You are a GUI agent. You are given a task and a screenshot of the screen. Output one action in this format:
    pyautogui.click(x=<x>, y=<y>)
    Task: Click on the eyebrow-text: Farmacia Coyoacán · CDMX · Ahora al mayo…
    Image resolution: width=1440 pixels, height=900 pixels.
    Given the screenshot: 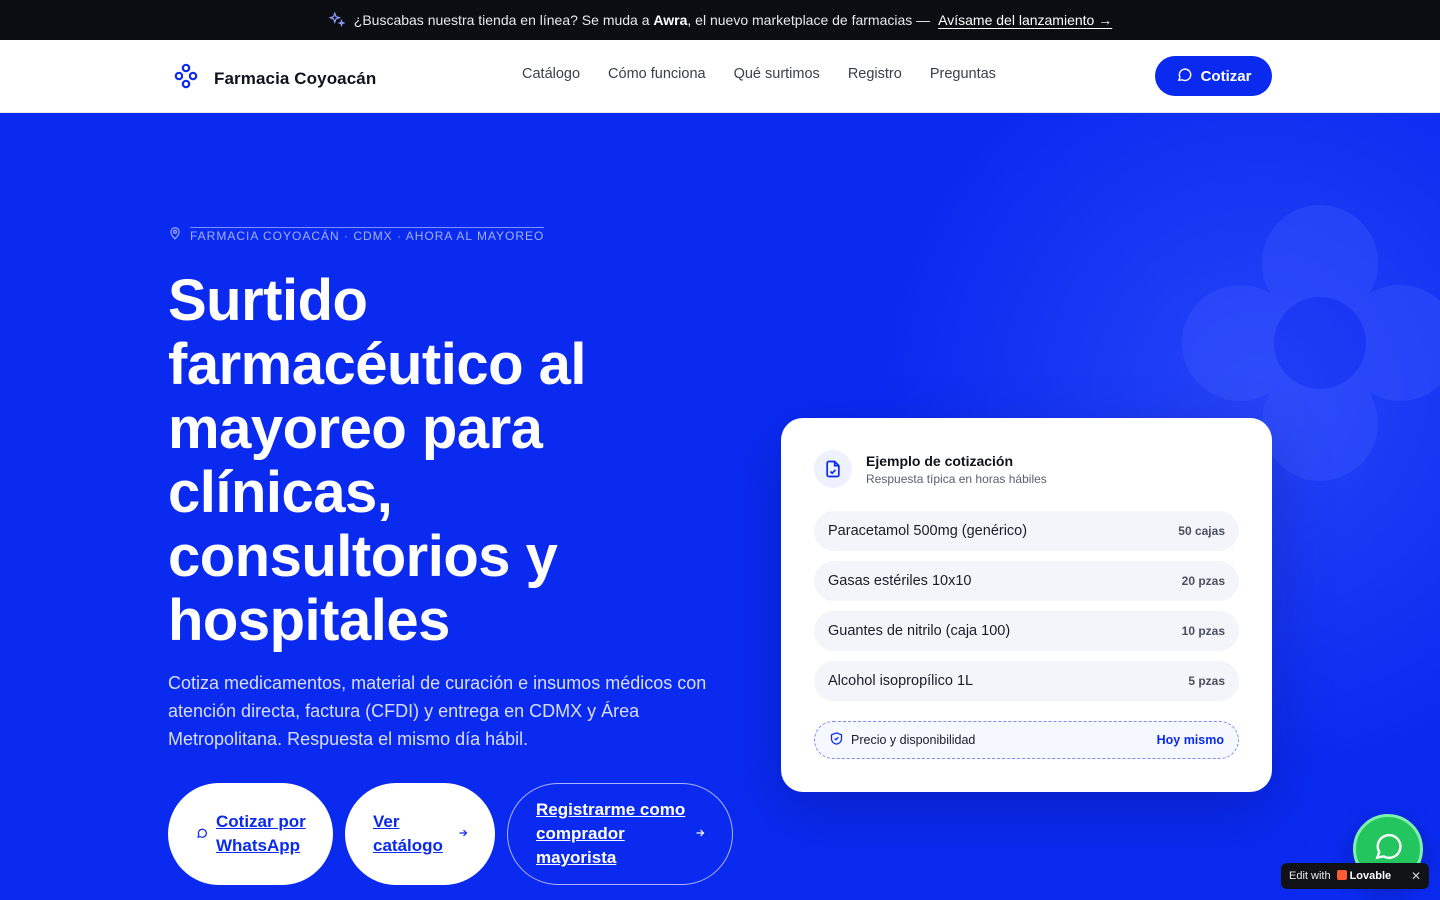 What is the action you would take?
    pyautogui.click(x=367, y=234)
    